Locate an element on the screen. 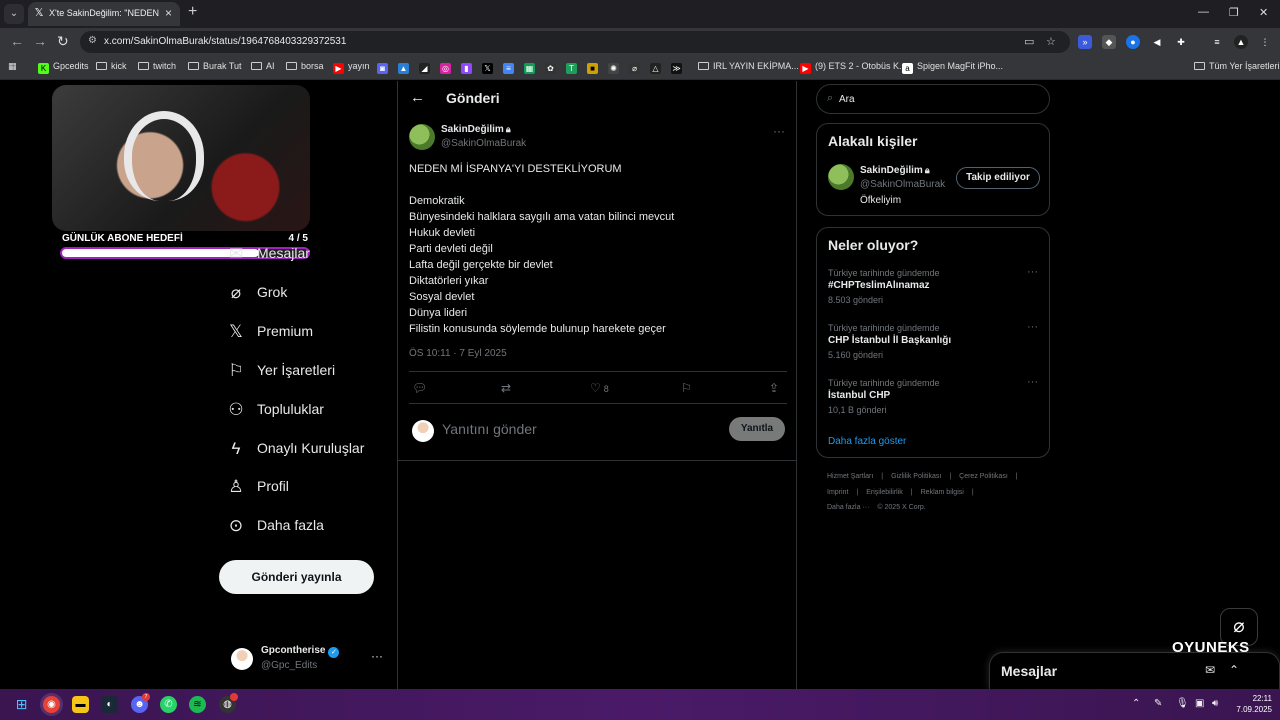  footer-link-imprint: Imprint is located at coordinates (837, 492).